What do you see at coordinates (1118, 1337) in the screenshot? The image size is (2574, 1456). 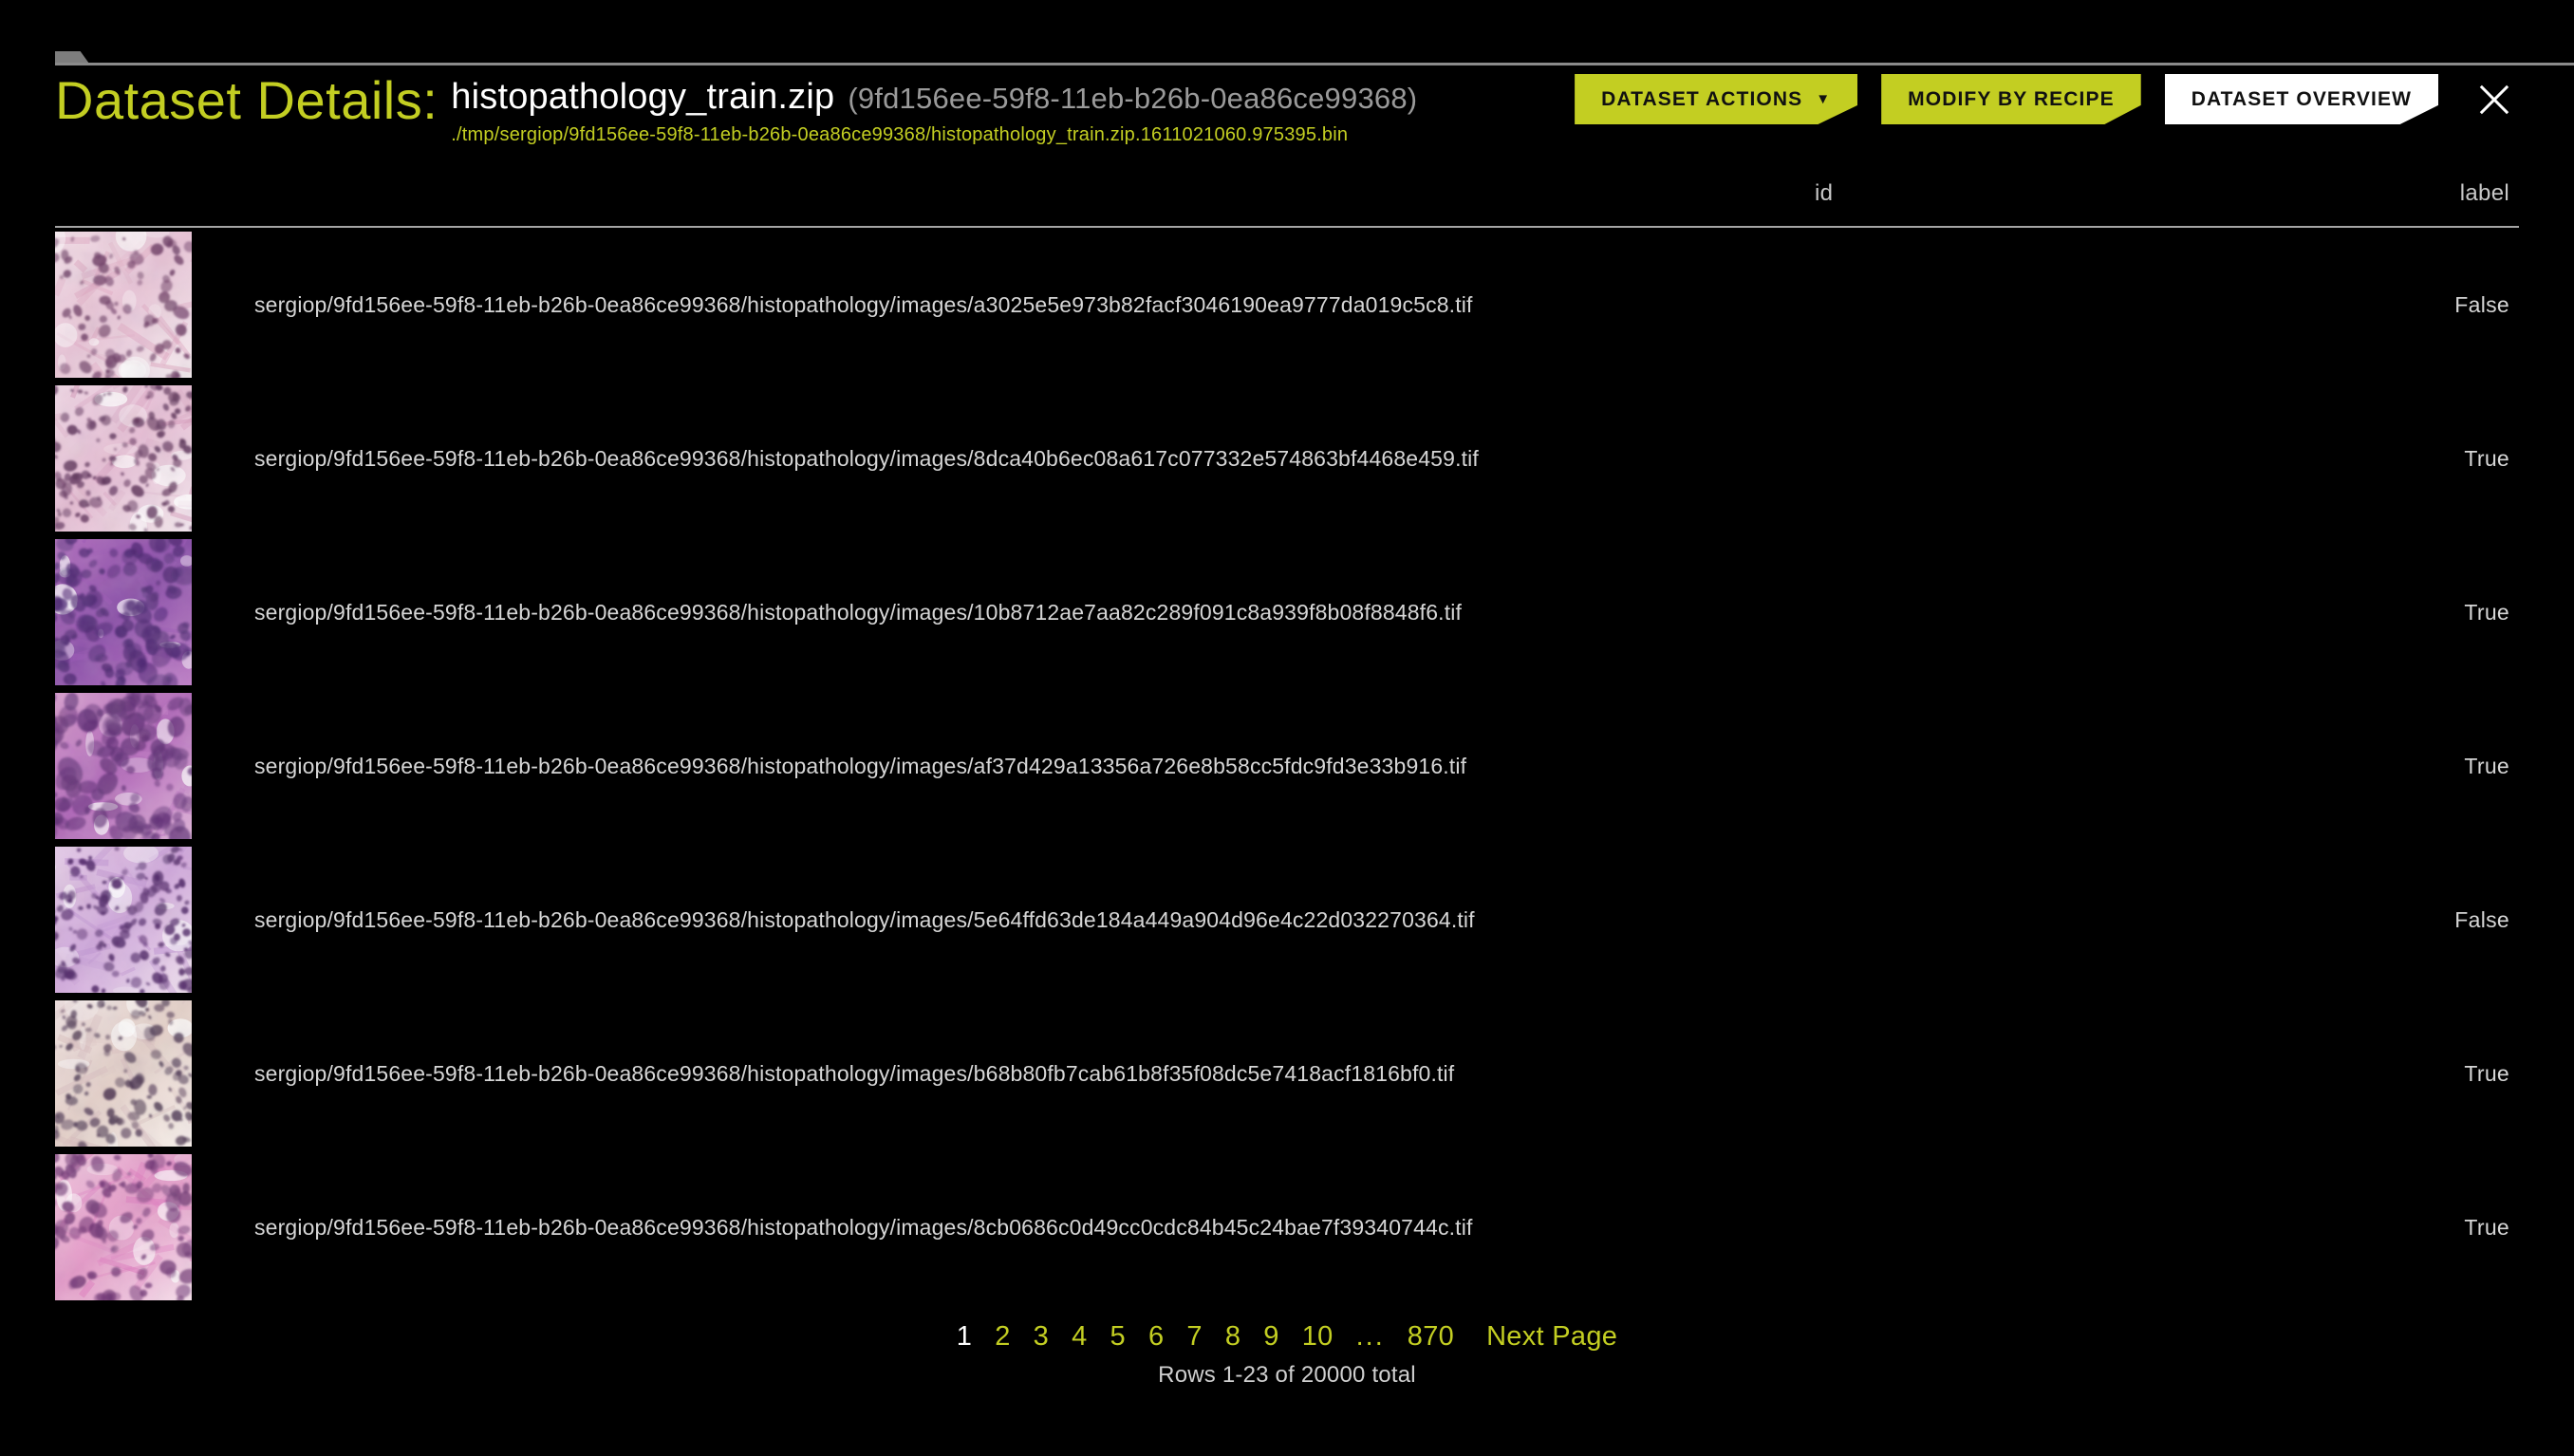 I see `page-link-5: 5` at bounding box center [1118, 1337].